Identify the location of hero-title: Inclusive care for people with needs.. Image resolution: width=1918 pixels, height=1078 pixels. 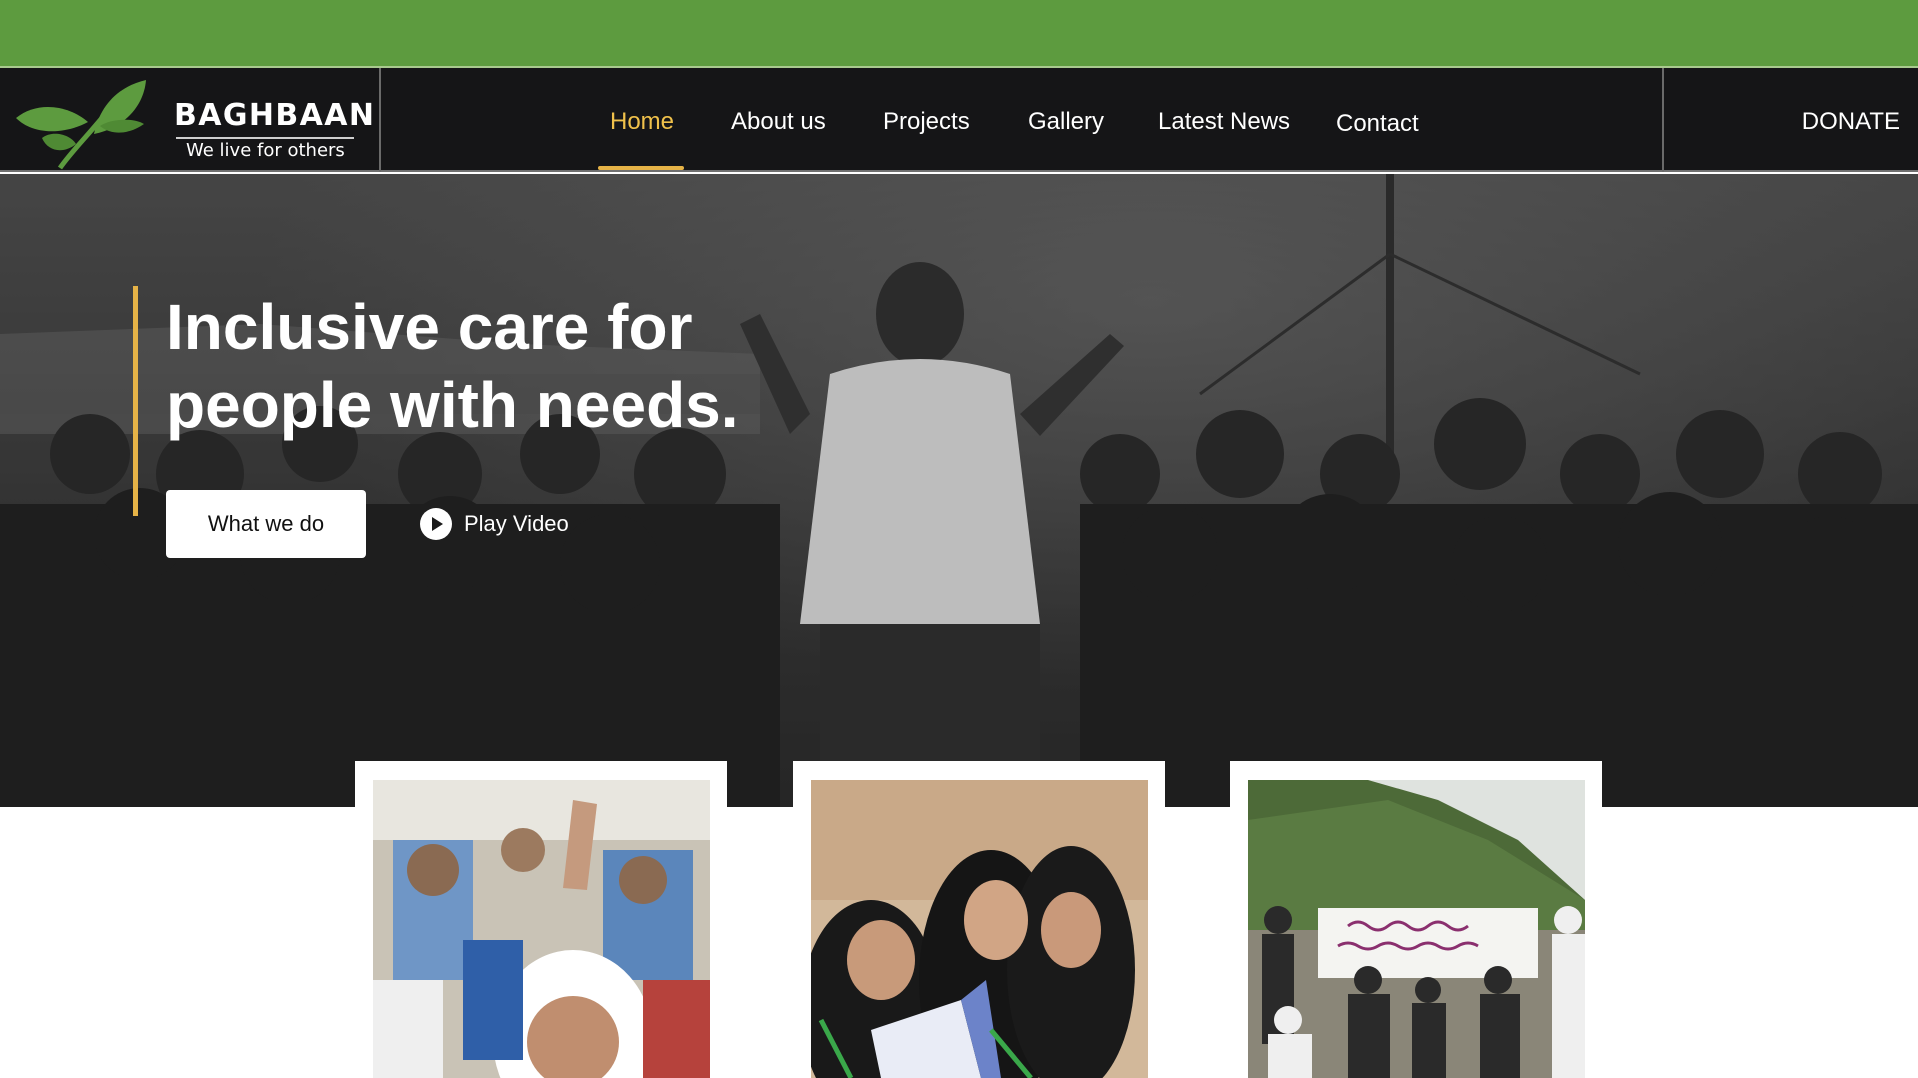
(486, 366).